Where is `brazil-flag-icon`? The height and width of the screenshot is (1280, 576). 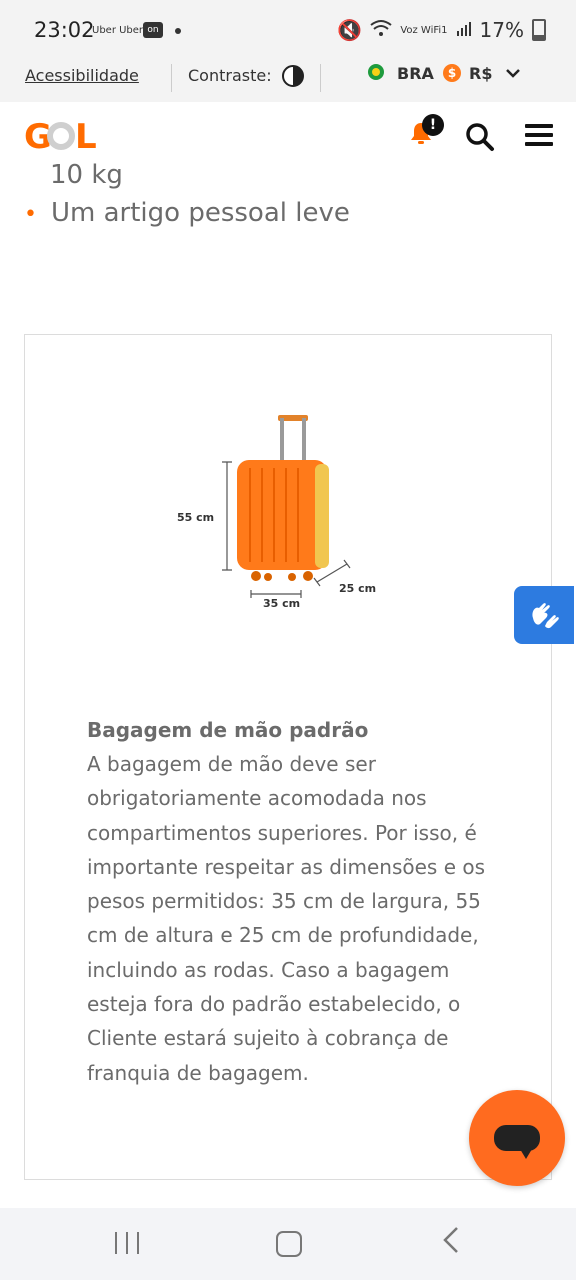 brazil-flag-icon is located at coordinates (376, 72).